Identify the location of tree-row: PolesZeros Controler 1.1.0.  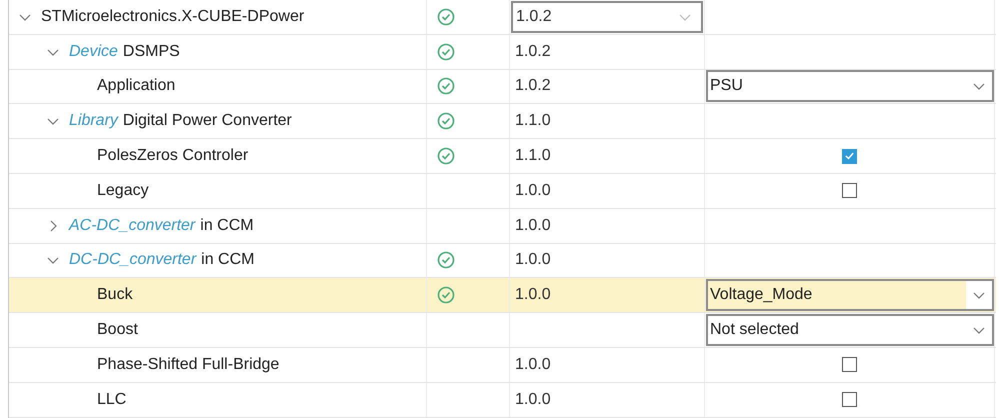
(502, 156).